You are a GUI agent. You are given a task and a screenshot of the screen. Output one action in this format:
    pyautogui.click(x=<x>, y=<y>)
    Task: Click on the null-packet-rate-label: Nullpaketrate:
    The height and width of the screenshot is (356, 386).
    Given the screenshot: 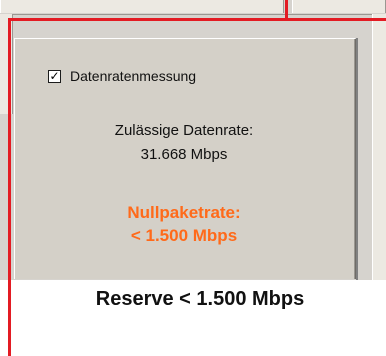 What is the action you would take?
    pyautogui.click(x=184, y=212)
    